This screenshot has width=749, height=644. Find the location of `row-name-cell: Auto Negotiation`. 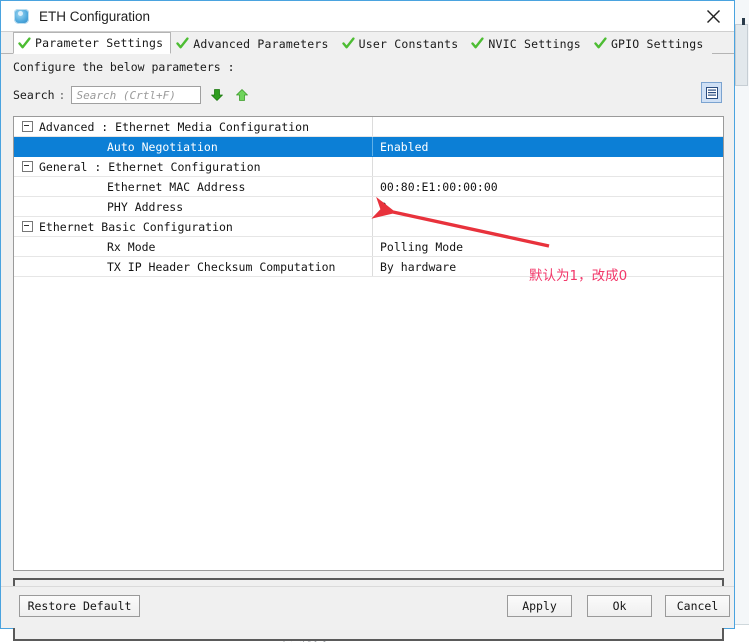

row-name-cell: Auto Negotiation is located at coordinates (193, 146).